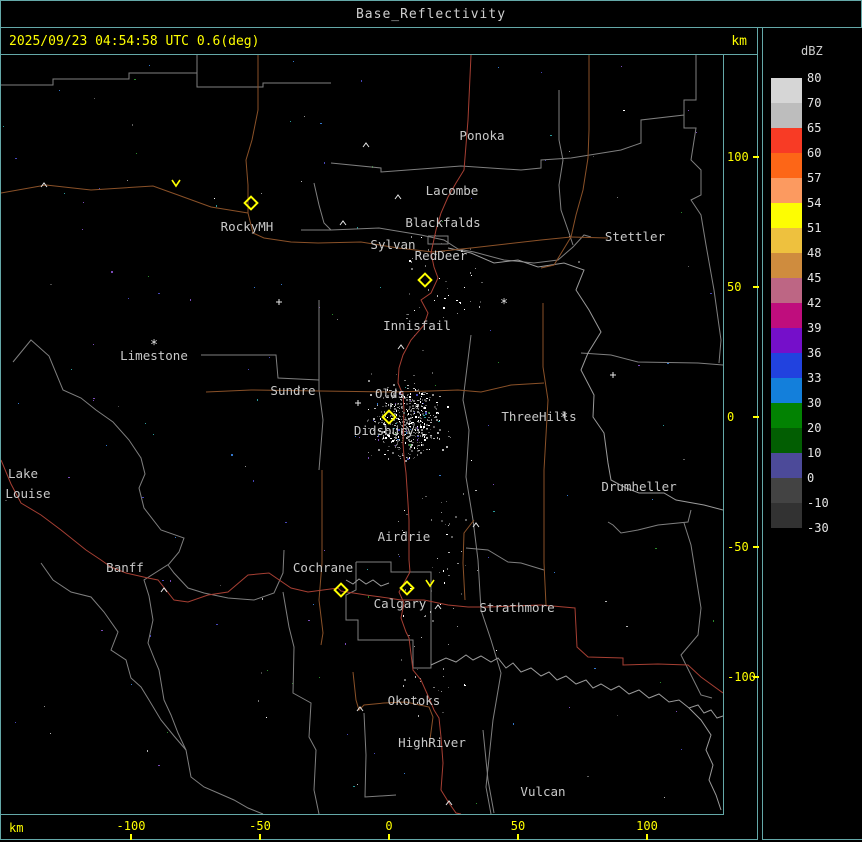 The width and height of the screenshot is (862, 842). I want to click on colorbar-stop-label: -30, so click(818, 528).